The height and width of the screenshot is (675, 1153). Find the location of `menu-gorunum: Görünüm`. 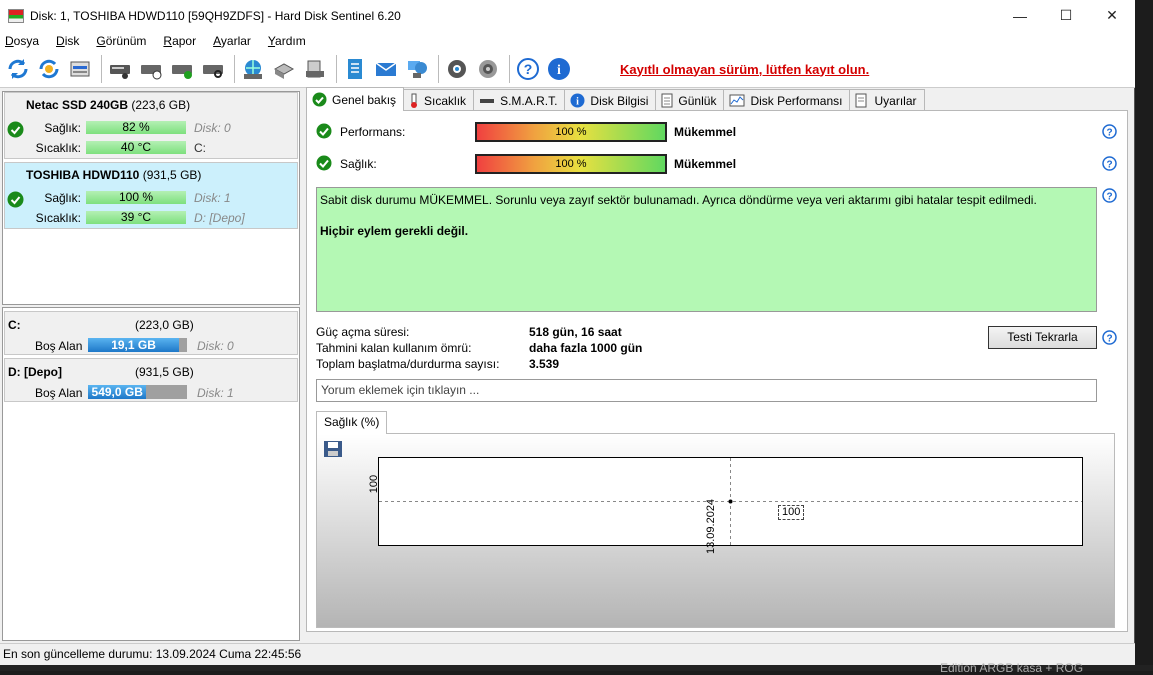

menu-gorunum: Görünüm is located at coordinates (122, 41).